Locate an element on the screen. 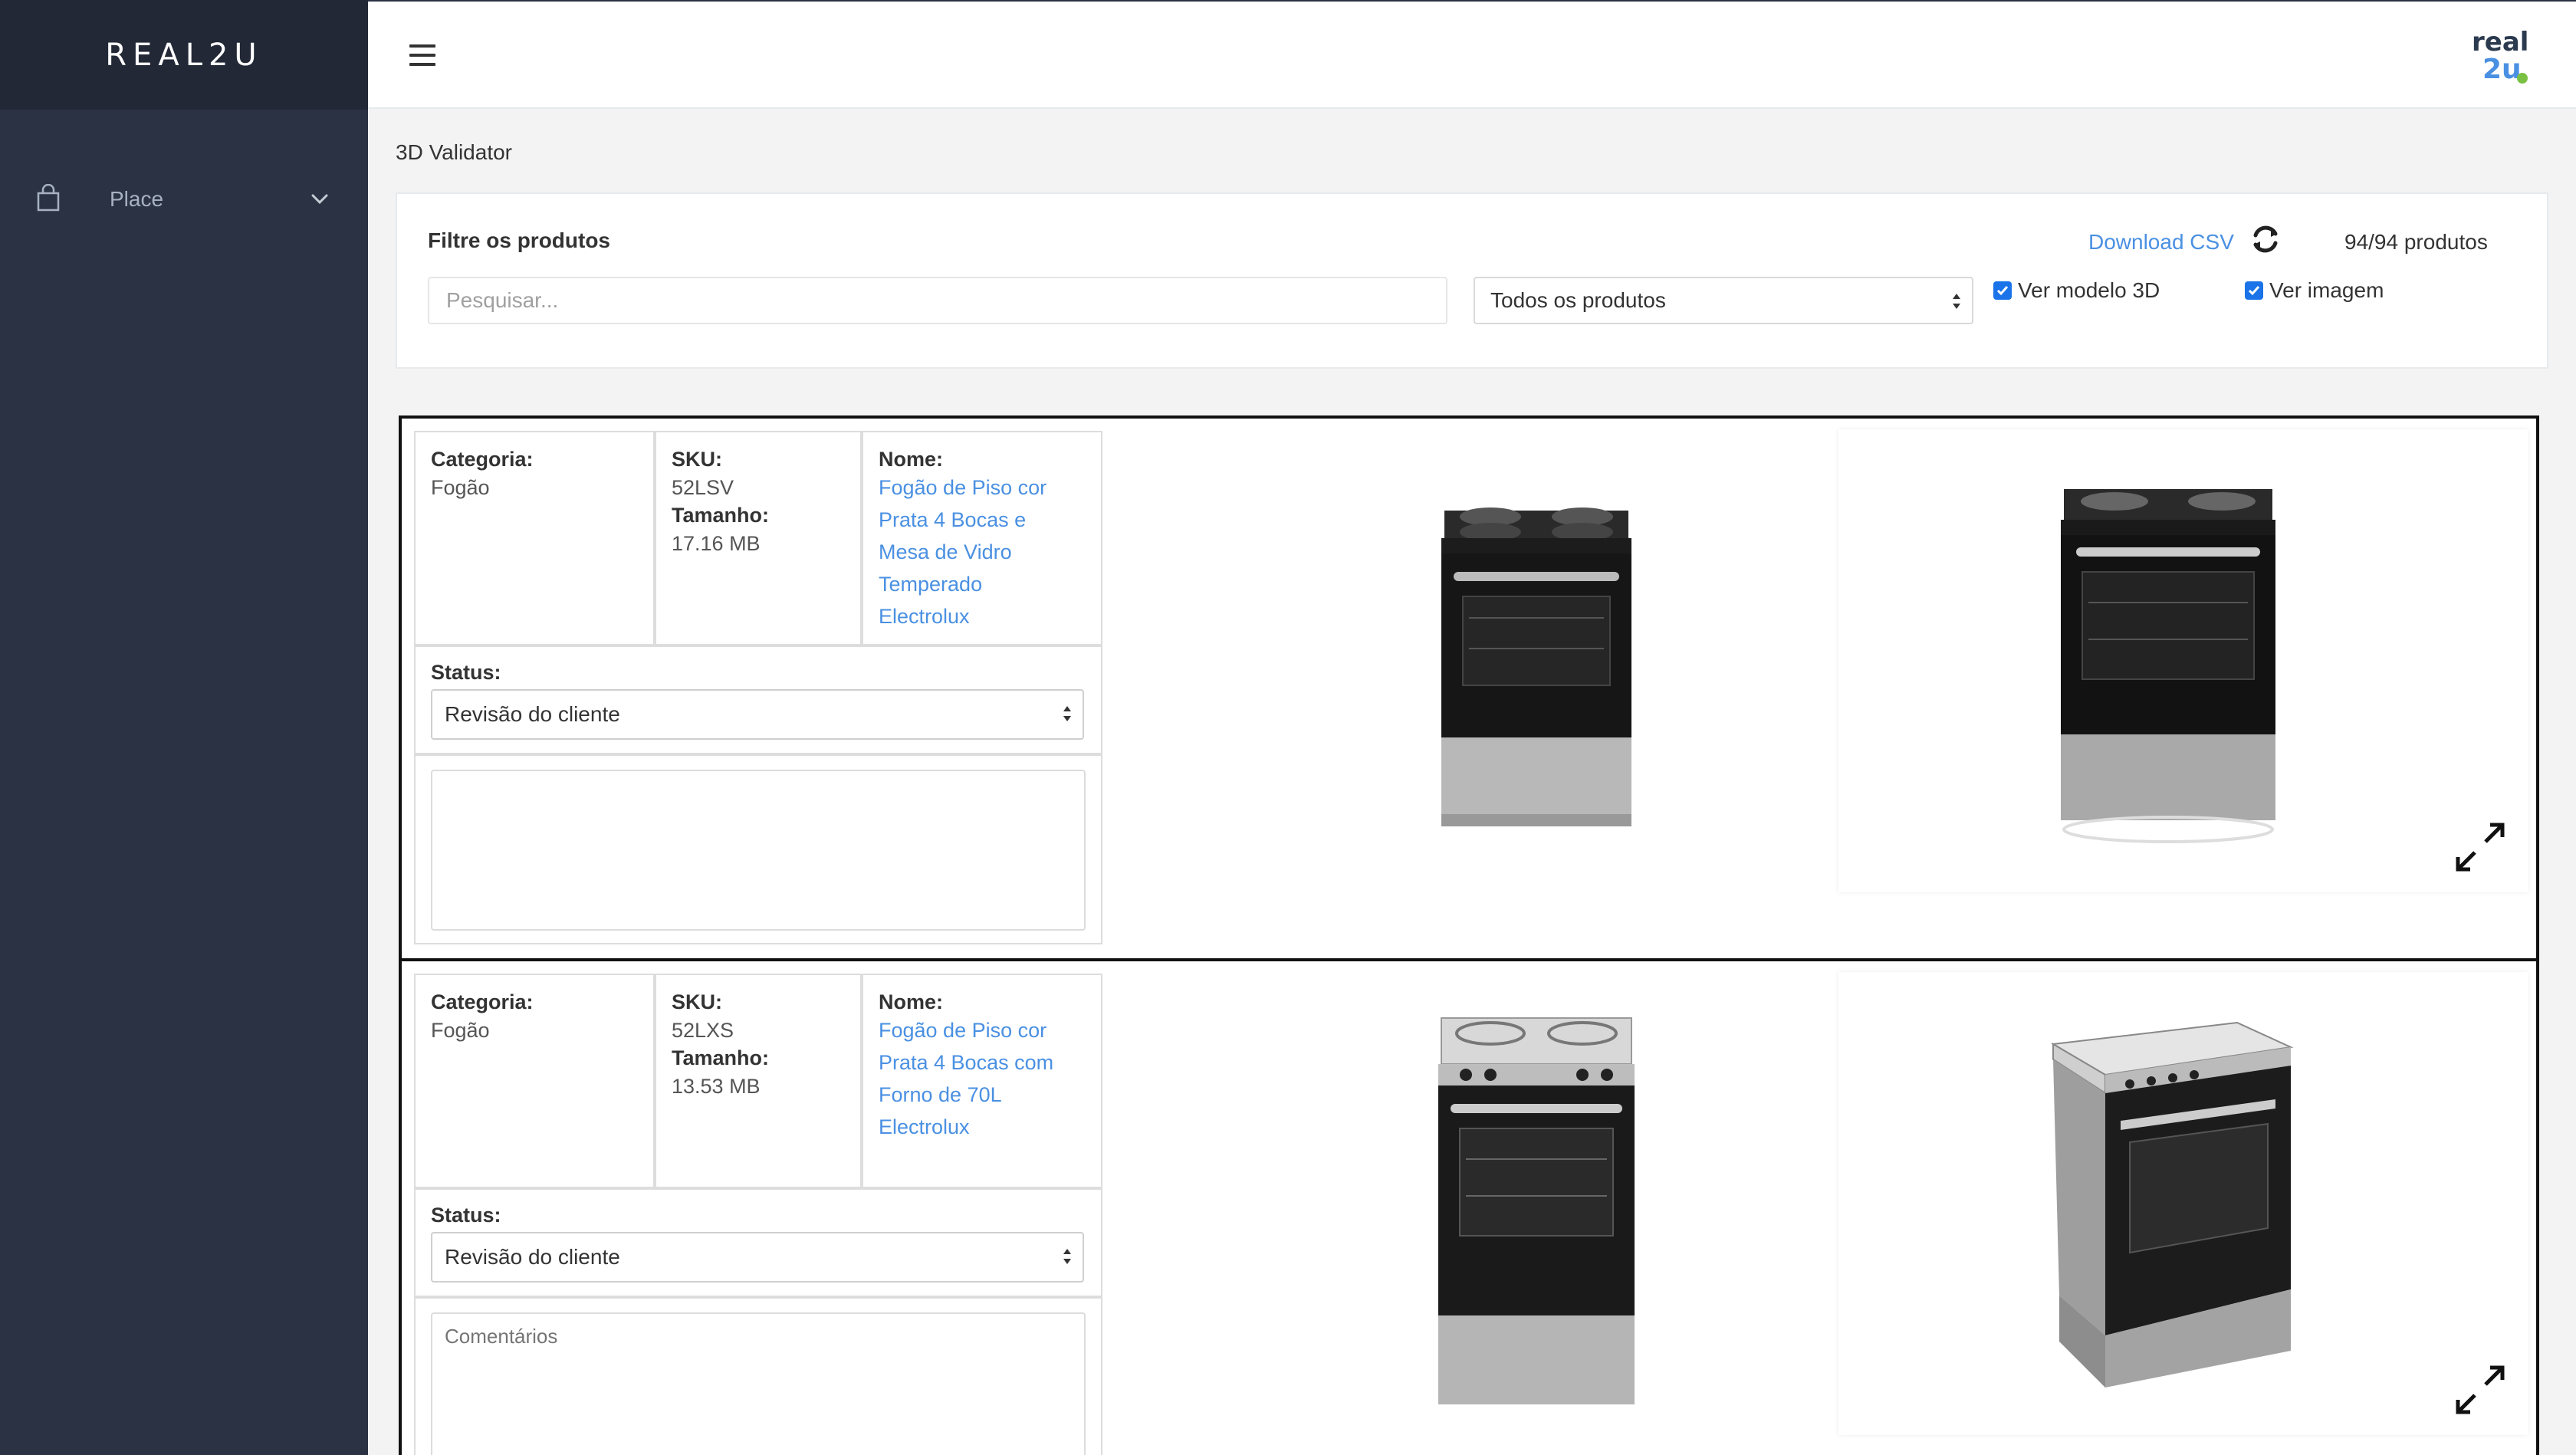  size-value: 17.16 MB is located at coordinates (717, 543).